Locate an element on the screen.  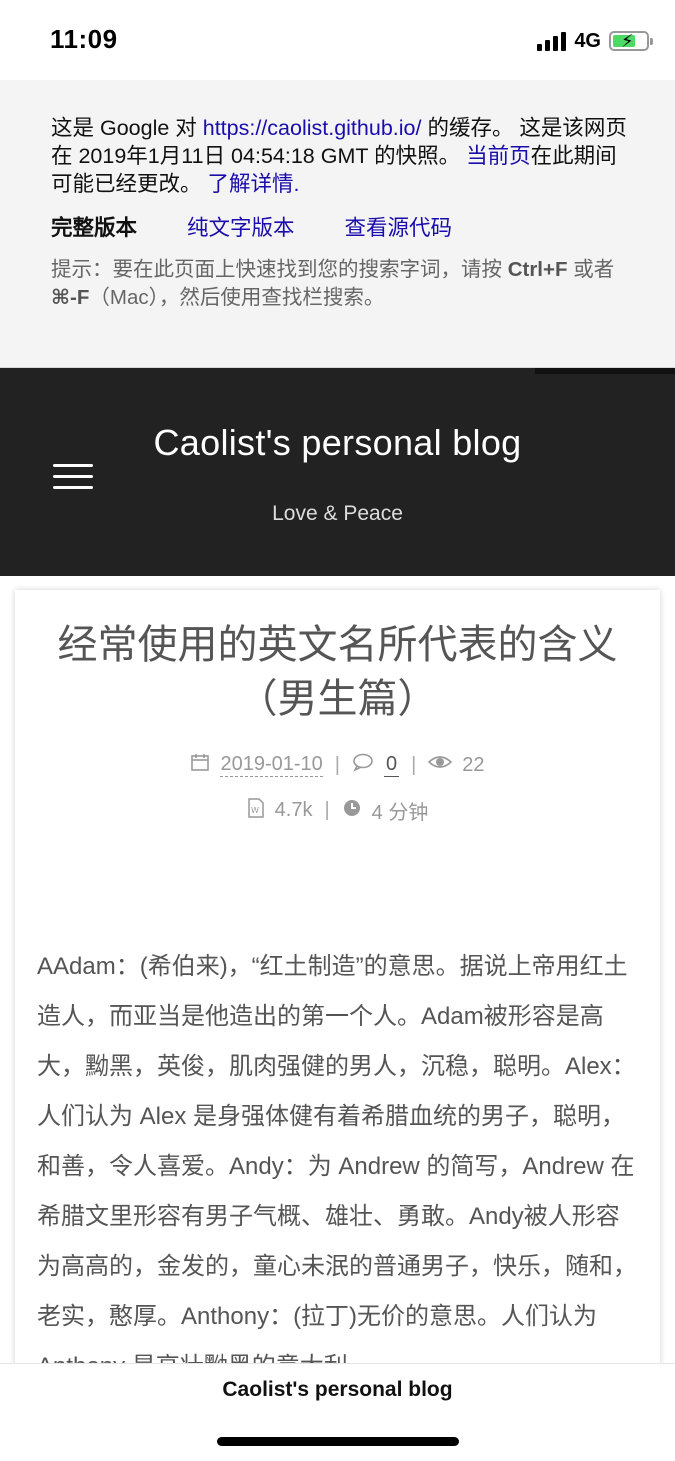
learn-more-link: 了解详情. is located at coordinates (254, 184).